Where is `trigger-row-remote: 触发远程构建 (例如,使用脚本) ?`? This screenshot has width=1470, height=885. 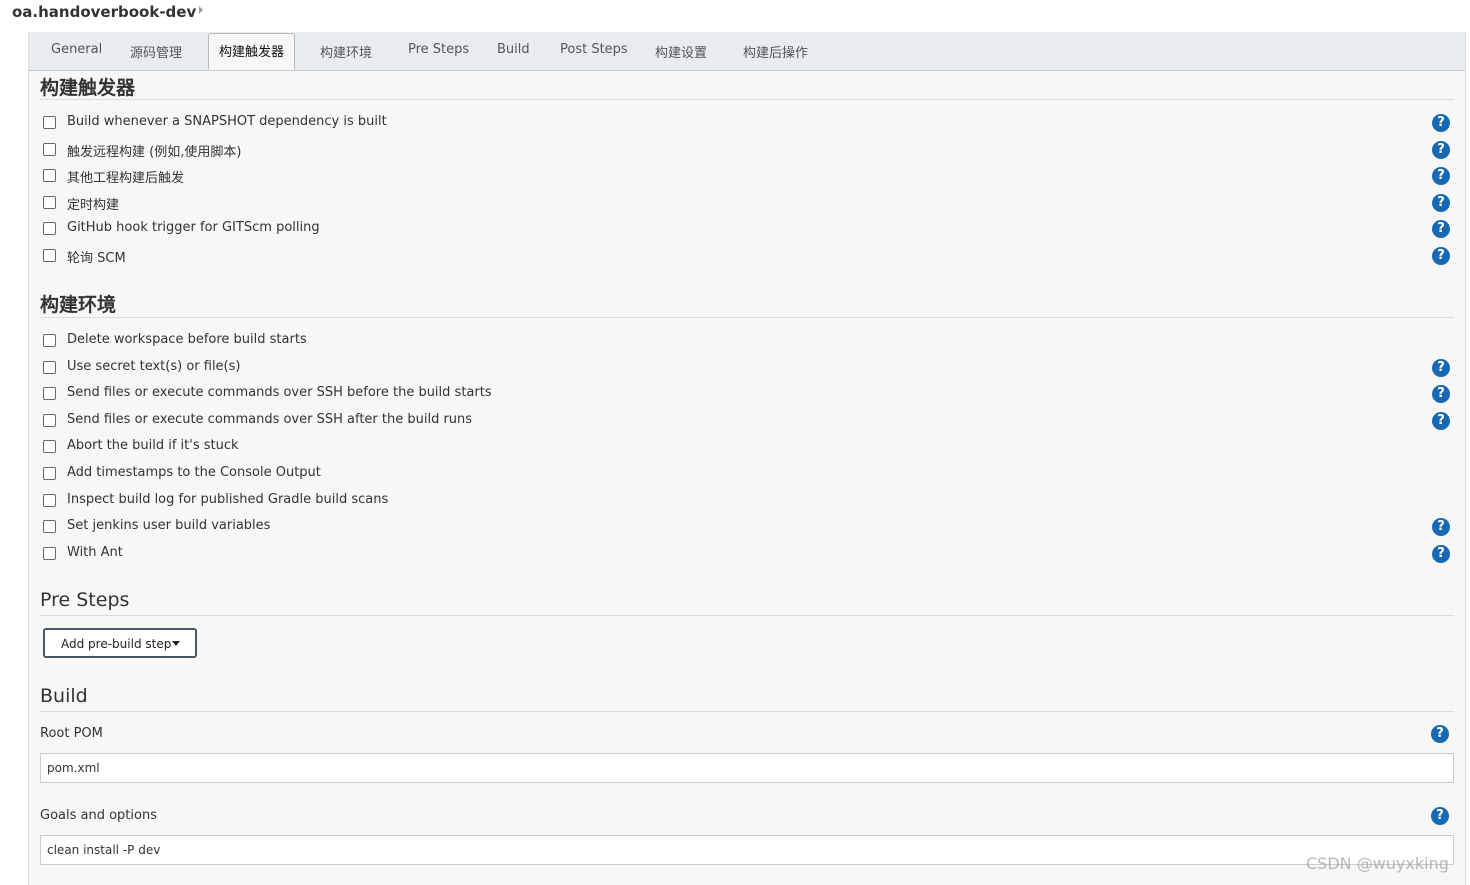
trigger-row-remote: 触发远程构建 (例如,使用脚本) ? is located at coordinates (748, 150).